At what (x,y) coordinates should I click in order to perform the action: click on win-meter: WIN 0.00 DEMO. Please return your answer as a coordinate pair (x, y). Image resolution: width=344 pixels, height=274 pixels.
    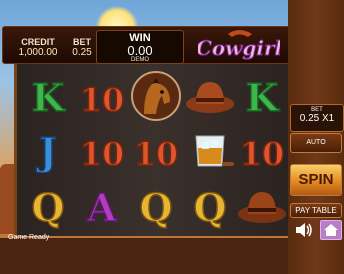
    Looking at the image, I should click on (140, 47).